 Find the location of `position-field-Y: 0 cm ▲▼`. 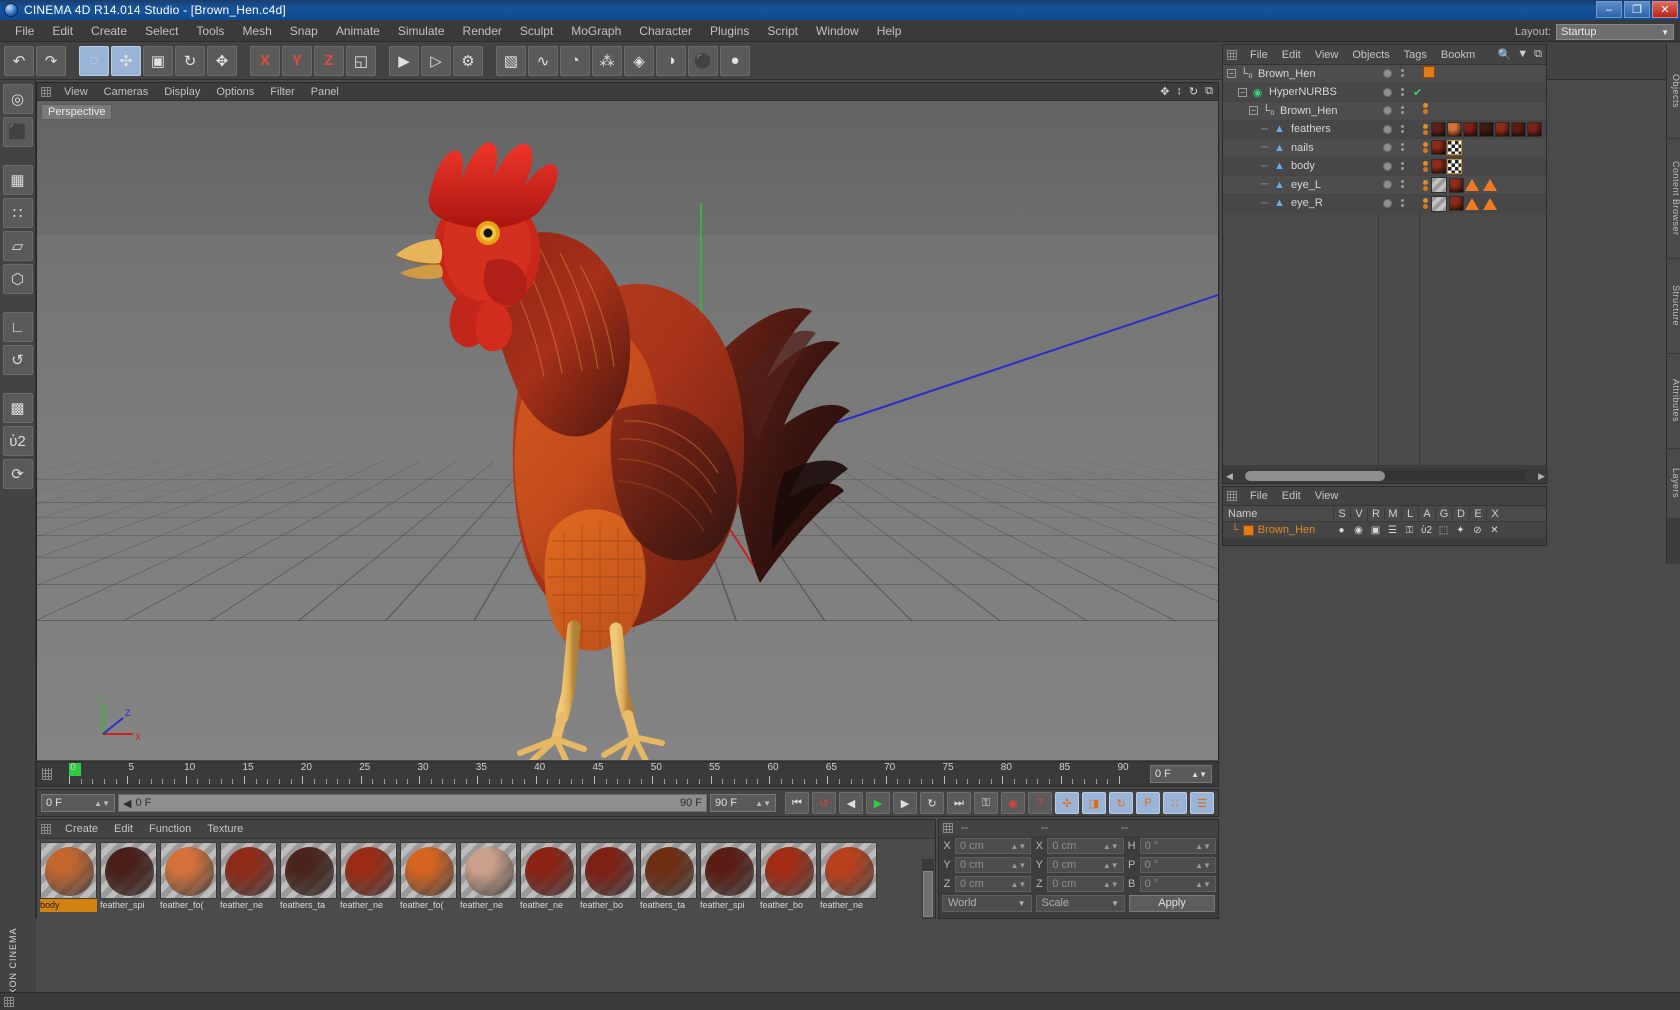

position-field-Y: 0 cm ▲▼ is located at coordinates (993, 865).